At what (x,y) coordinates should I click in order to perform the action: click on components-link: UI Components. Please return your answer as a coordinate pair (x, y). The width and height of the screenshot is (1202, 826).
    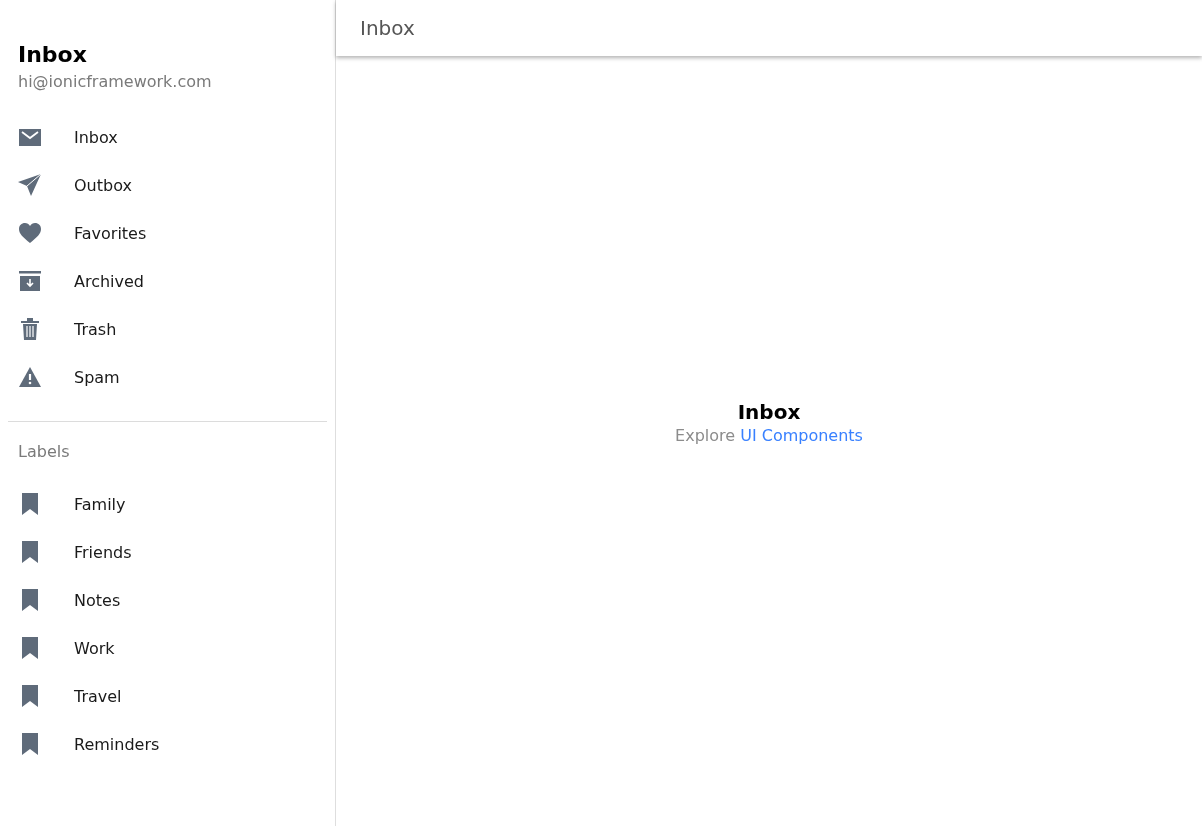
    Looking at the image, I should click on (801, 435).